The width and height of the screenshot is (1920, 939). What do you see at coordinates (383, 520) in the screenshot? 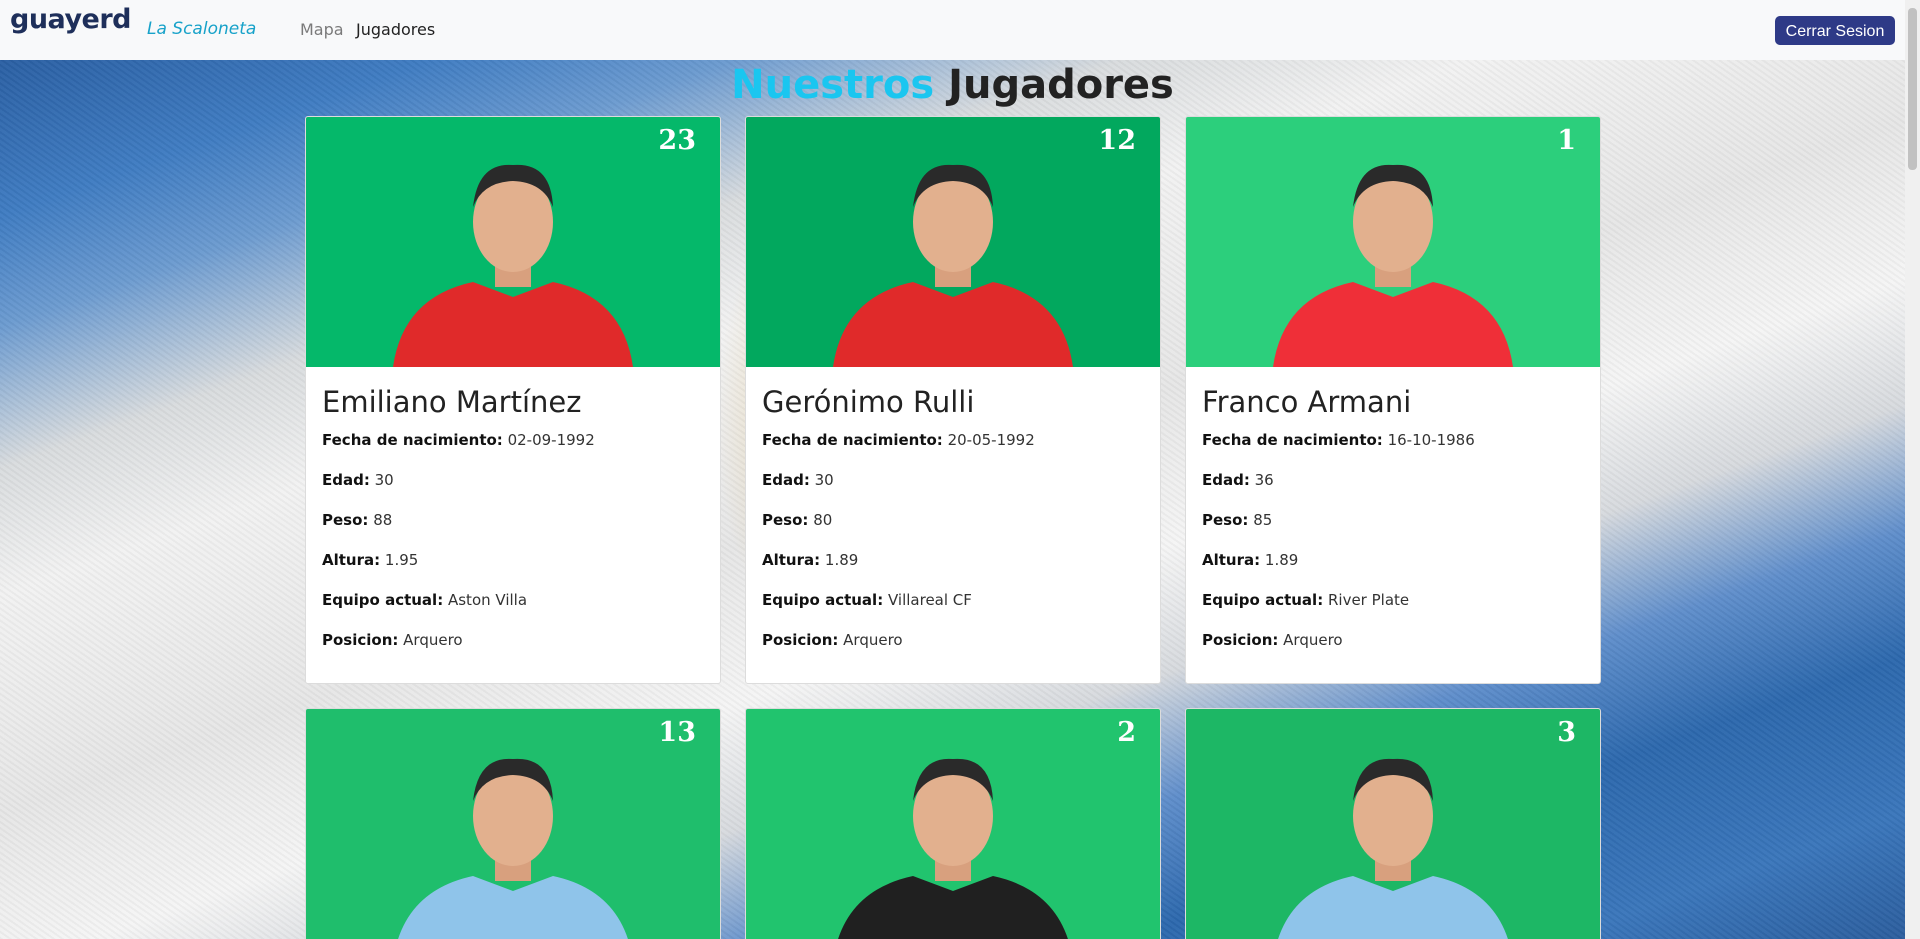
I see `weight-value: 88` at bounding box center [383, 520].